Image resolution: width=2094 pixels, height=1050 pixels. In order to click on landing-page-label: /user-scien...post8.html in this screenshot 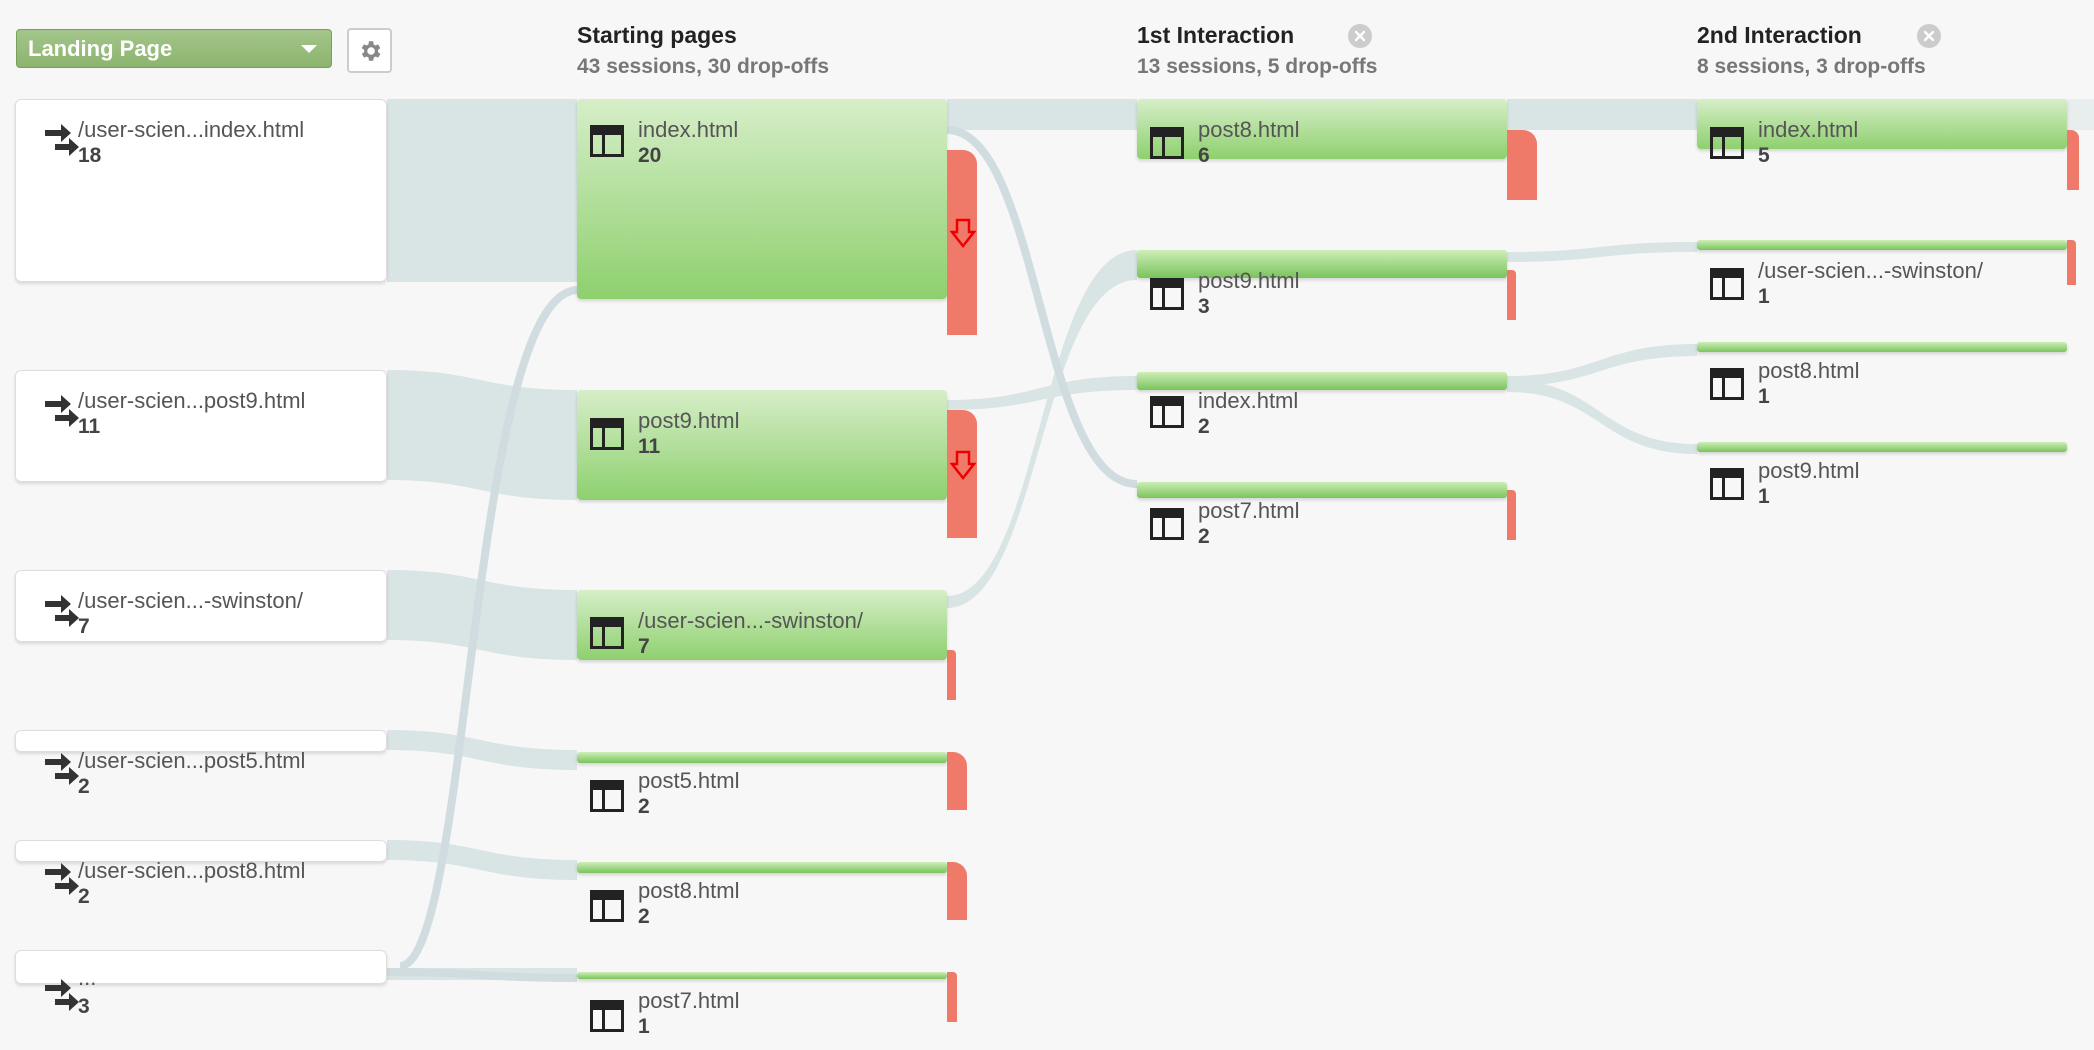, I will do `click(192, 870)`.